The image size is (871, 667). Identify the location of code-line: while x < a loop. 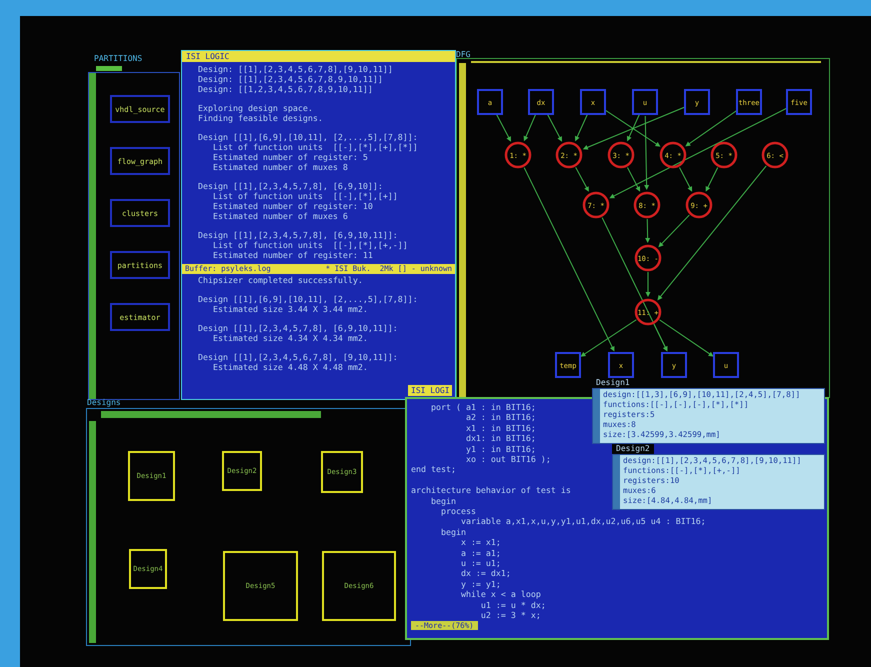
(500, 594).